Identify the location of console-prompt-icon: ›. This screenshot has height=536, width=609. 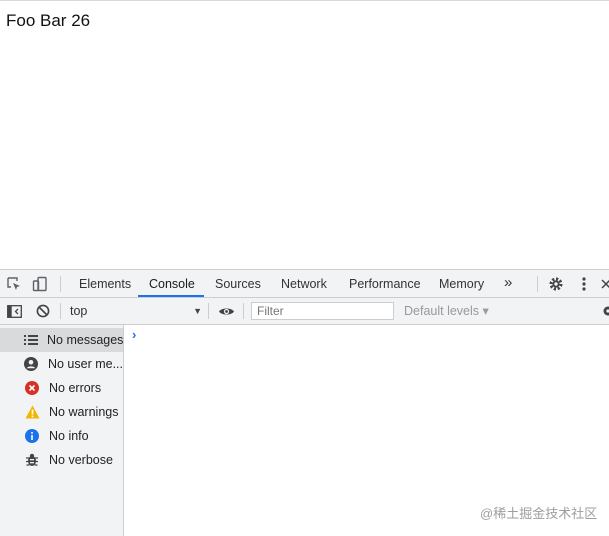
(134, 334).